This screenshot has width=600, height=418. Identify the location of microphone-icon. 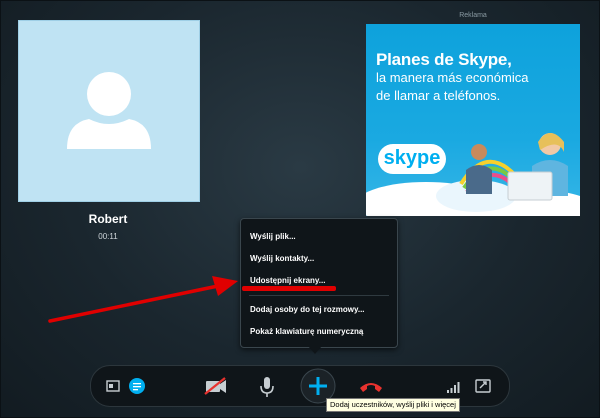
(267, 387).